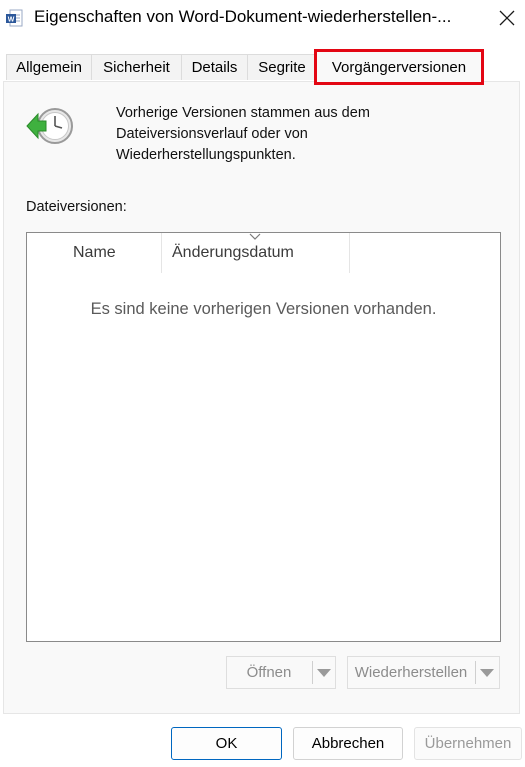 This screenshot has width=525, height=767. Describe the element at coordinates (411, 672) in the screenshot. I see `restore-button-label: Wiederherstellen` at that location.